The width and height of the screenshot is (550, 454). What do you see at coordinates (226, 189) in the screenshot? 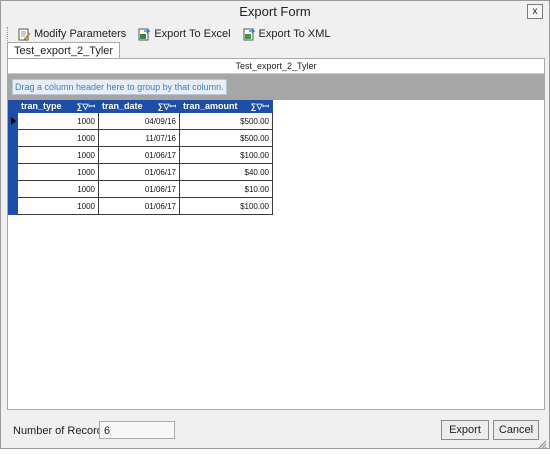
I see `cell-tran-amount: $10.00` at bounding box center [226, 189].